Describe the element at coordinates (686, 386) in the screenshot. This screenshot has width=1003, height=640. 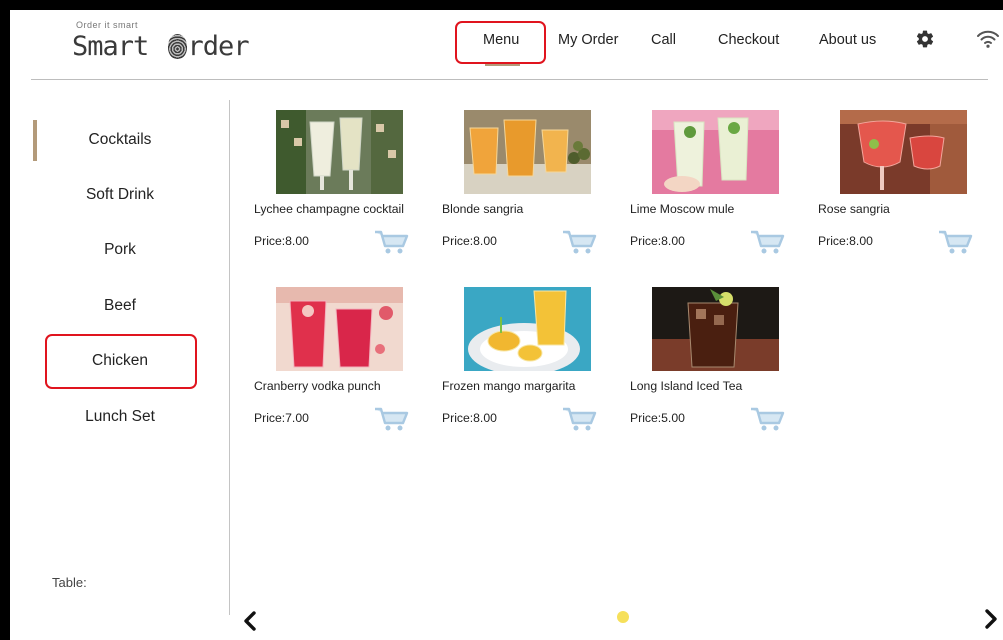
I see `product-name: Long Island Iced Tea` at that location.